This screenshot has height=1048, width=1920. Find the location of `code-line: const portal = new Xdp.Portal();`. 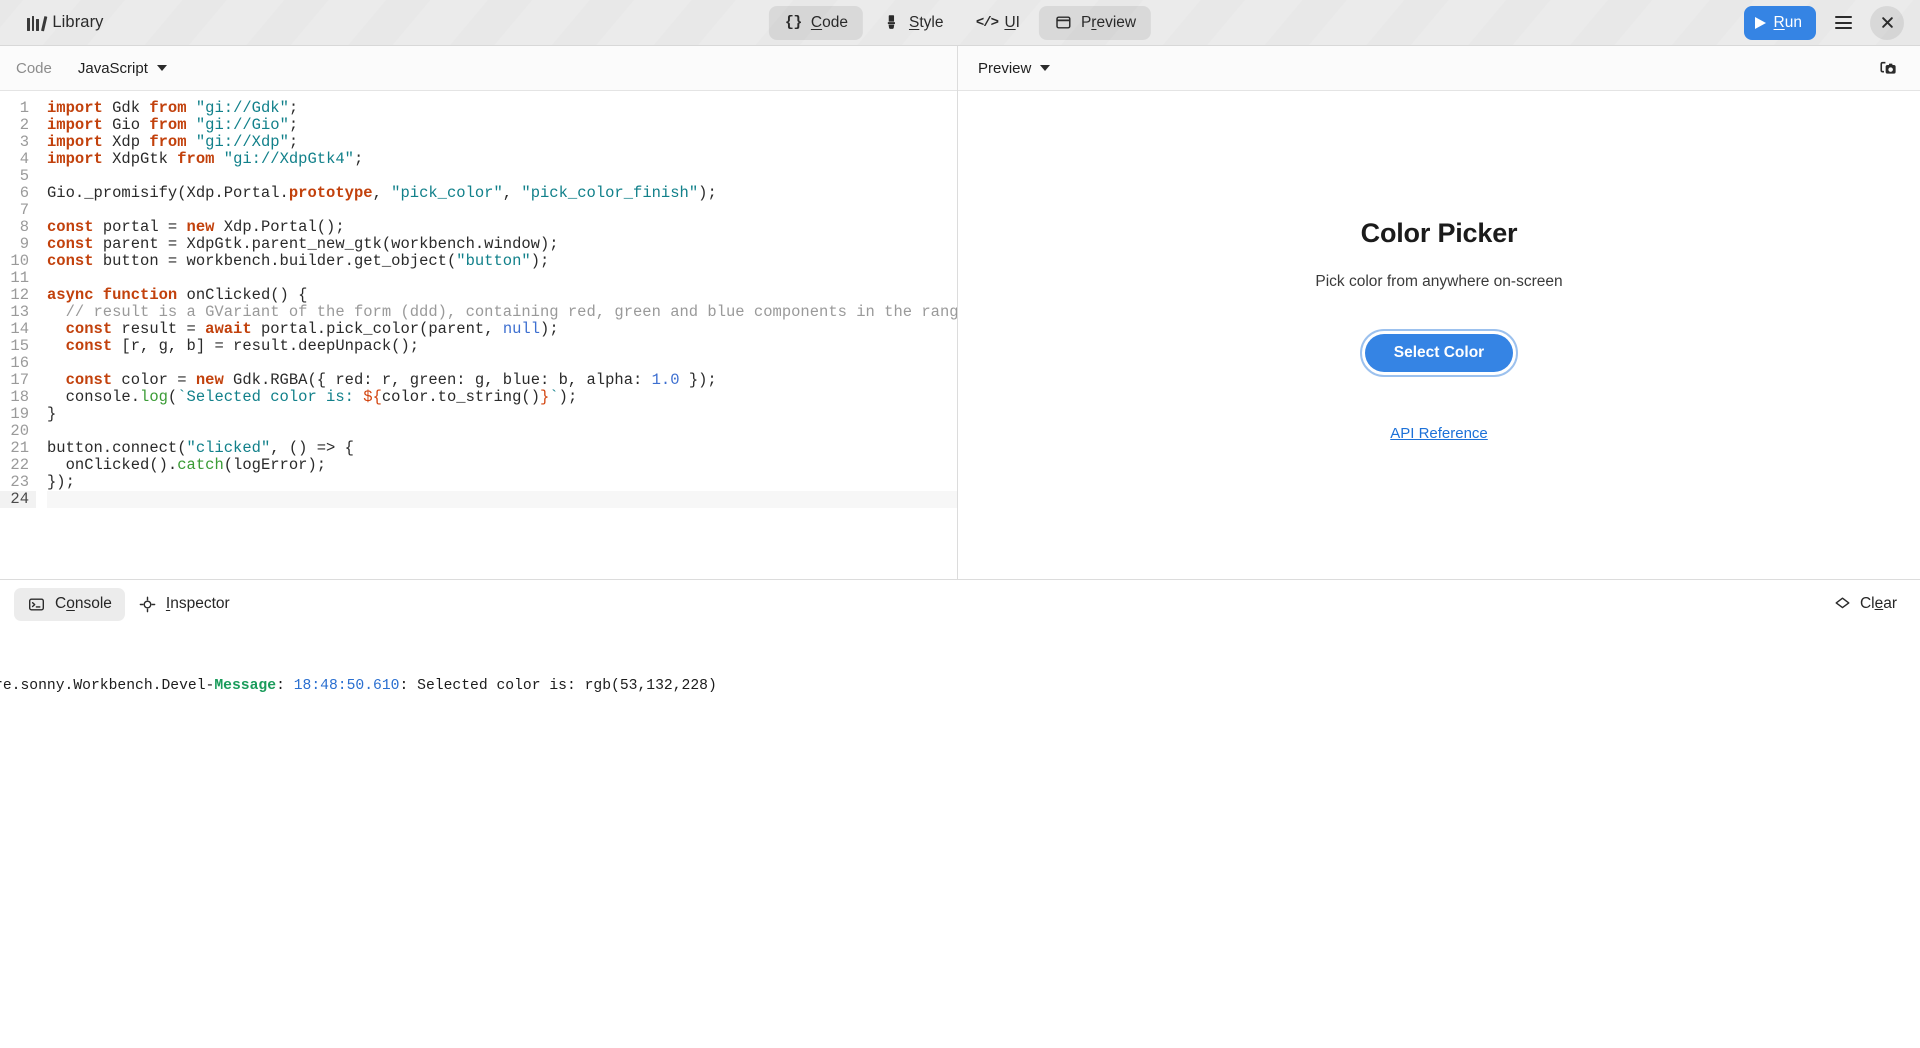

code-line: const portal = new Xdp.Portal(); is located at coordinates (196, 227).